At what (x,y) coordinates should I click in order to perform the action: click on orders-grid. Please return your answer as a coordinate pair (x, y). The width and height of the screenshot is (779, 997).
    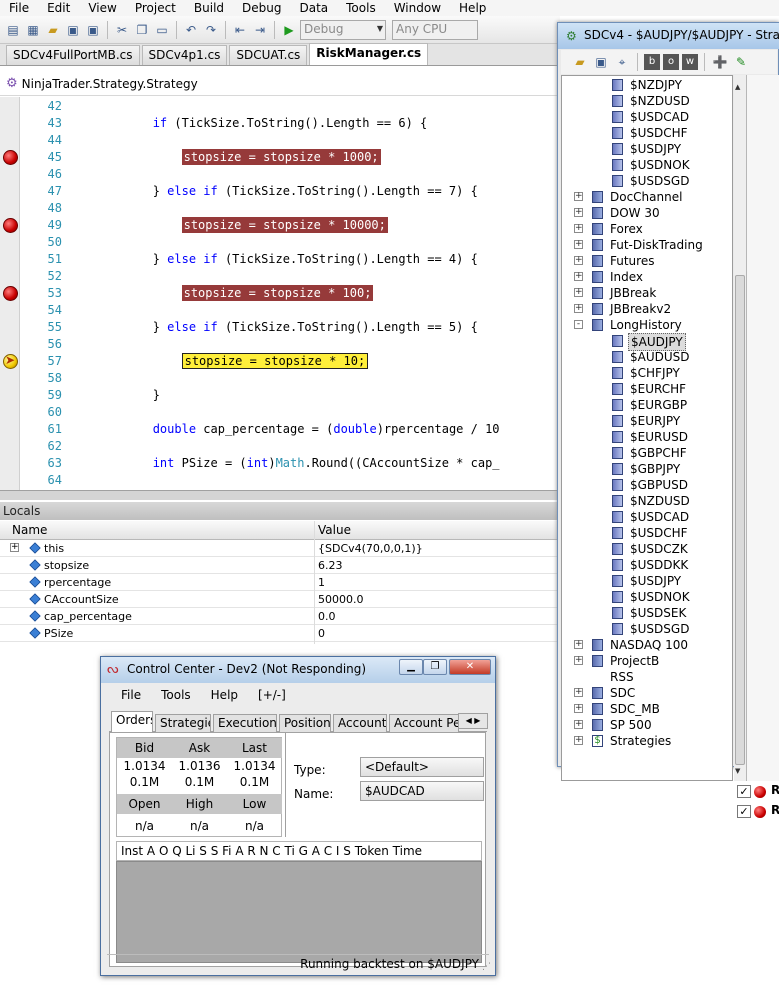
    Looking at the image, I should click on (299, 912).